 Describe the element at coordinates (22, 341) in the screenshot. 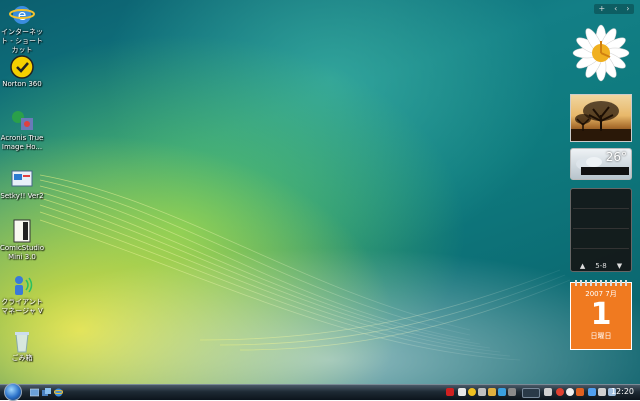

I see `recycle-bin-icon` at that location.